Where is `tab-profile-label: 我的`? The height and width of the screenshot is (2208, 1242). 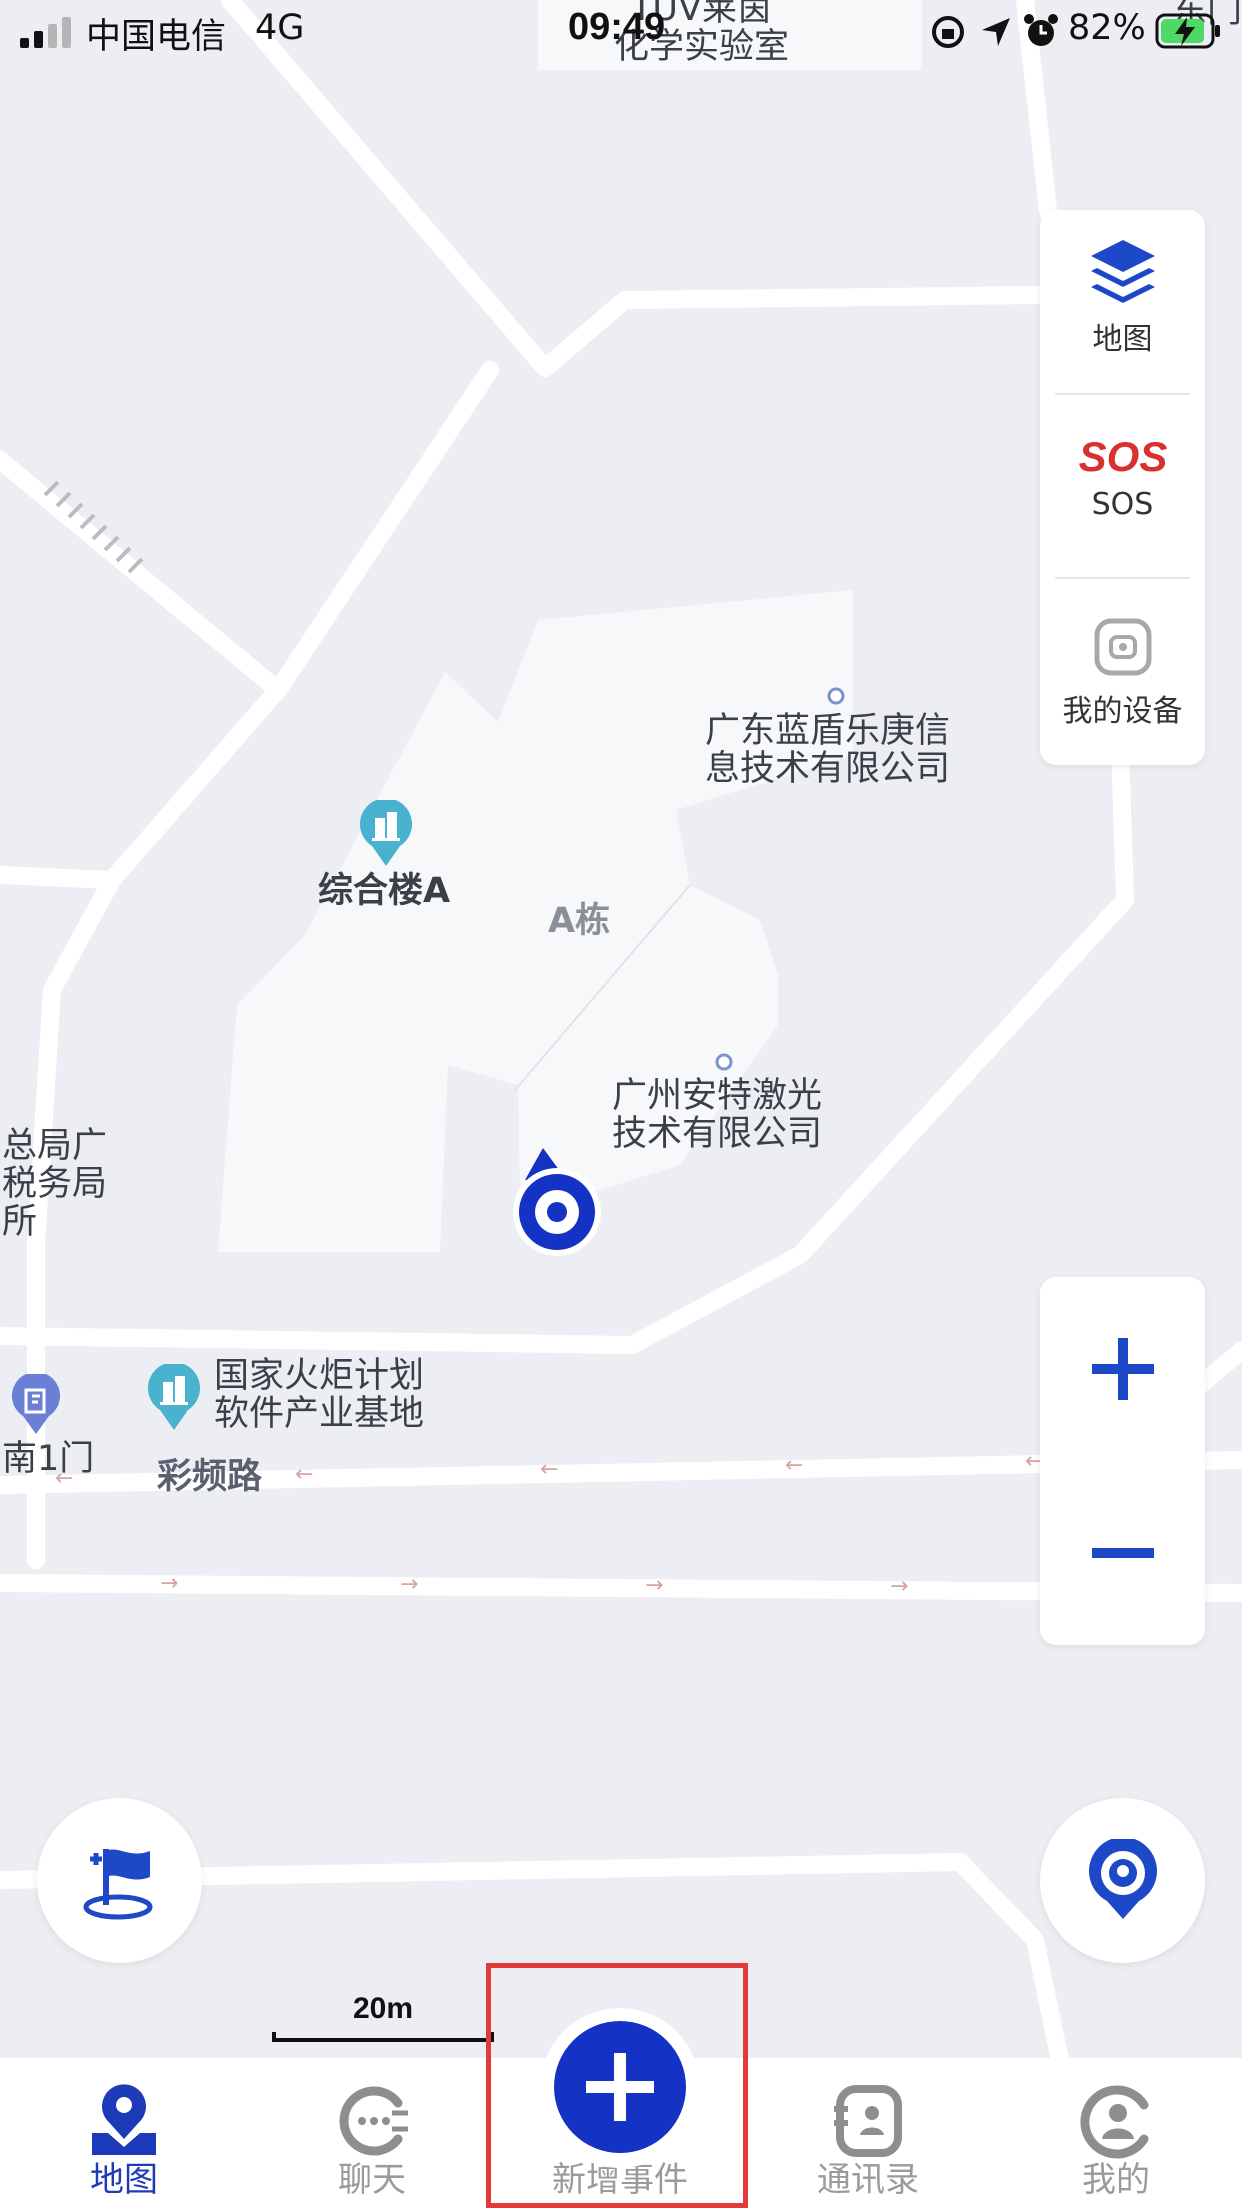
tab-profile-label: 我的 is located at coordinates (1116, 2180).